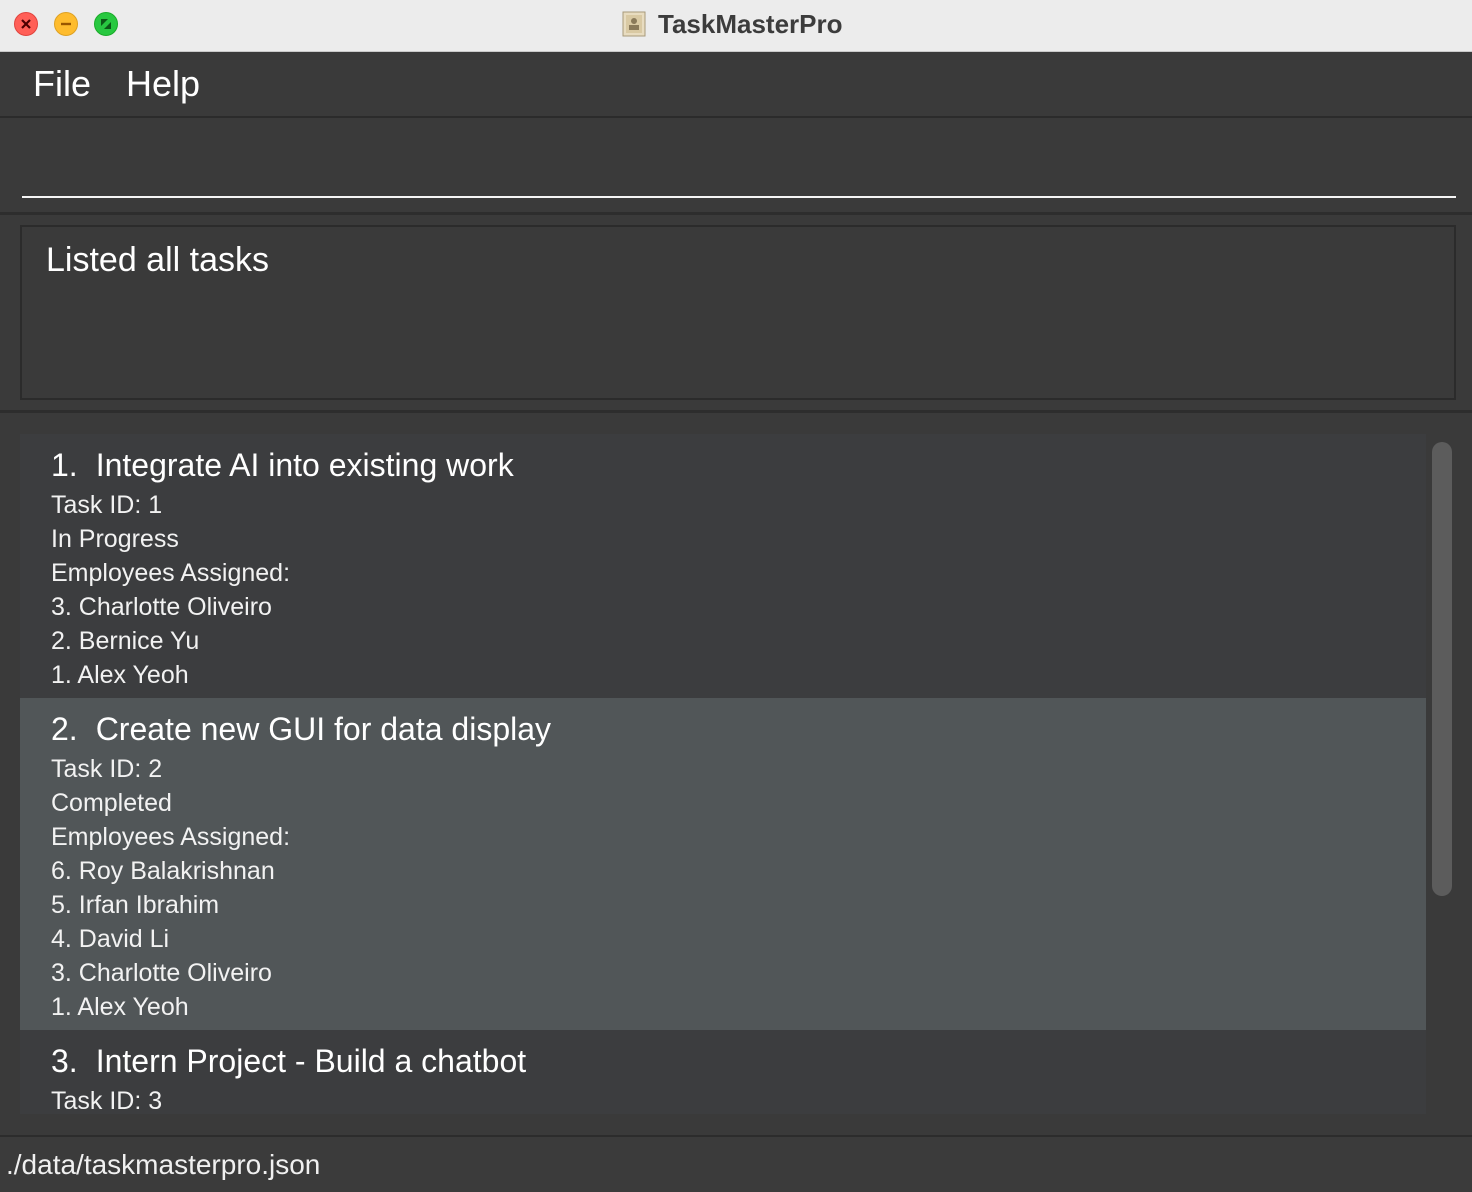 Image resolution: width=1472 pixels, height=1192 pixels. Describe the element at coordinates (107, 769) in the screenshot. I see `task-id: Task ID: 2` at that location.